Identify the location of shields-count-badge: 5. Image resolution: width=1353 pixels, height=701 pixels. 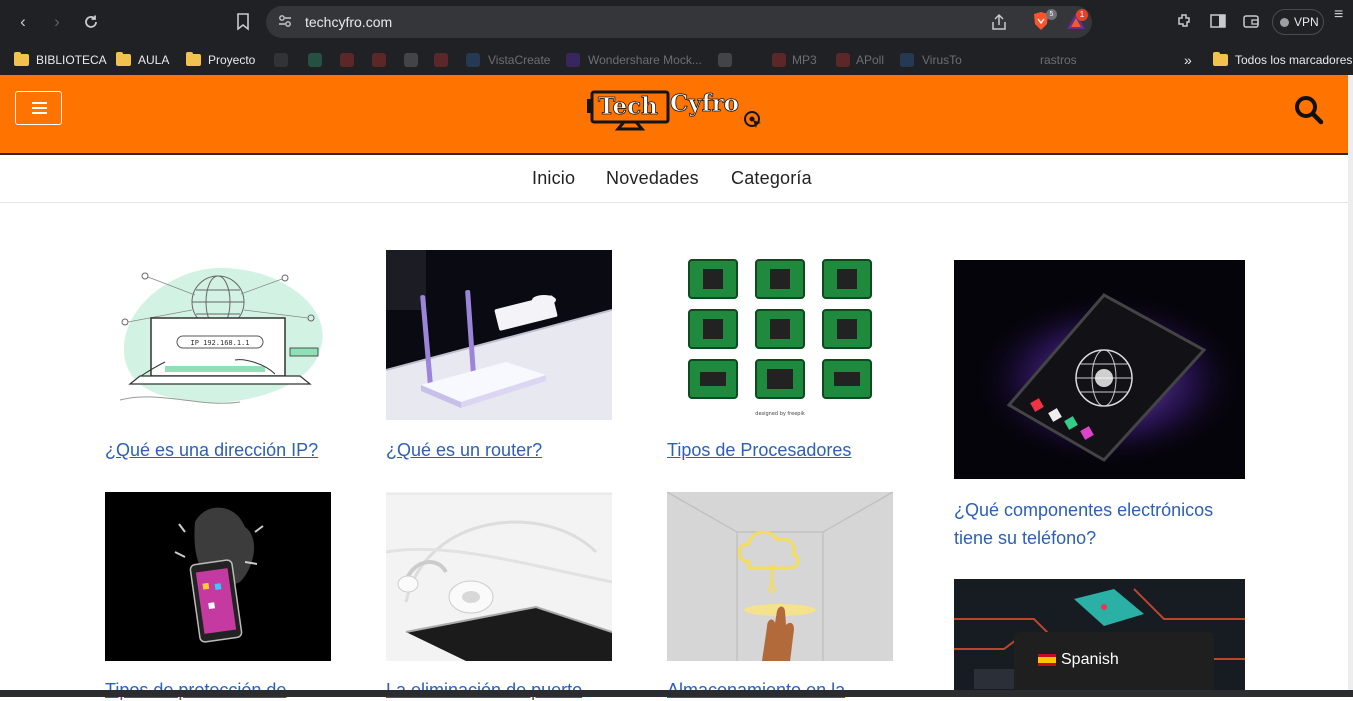
(1051, 14).